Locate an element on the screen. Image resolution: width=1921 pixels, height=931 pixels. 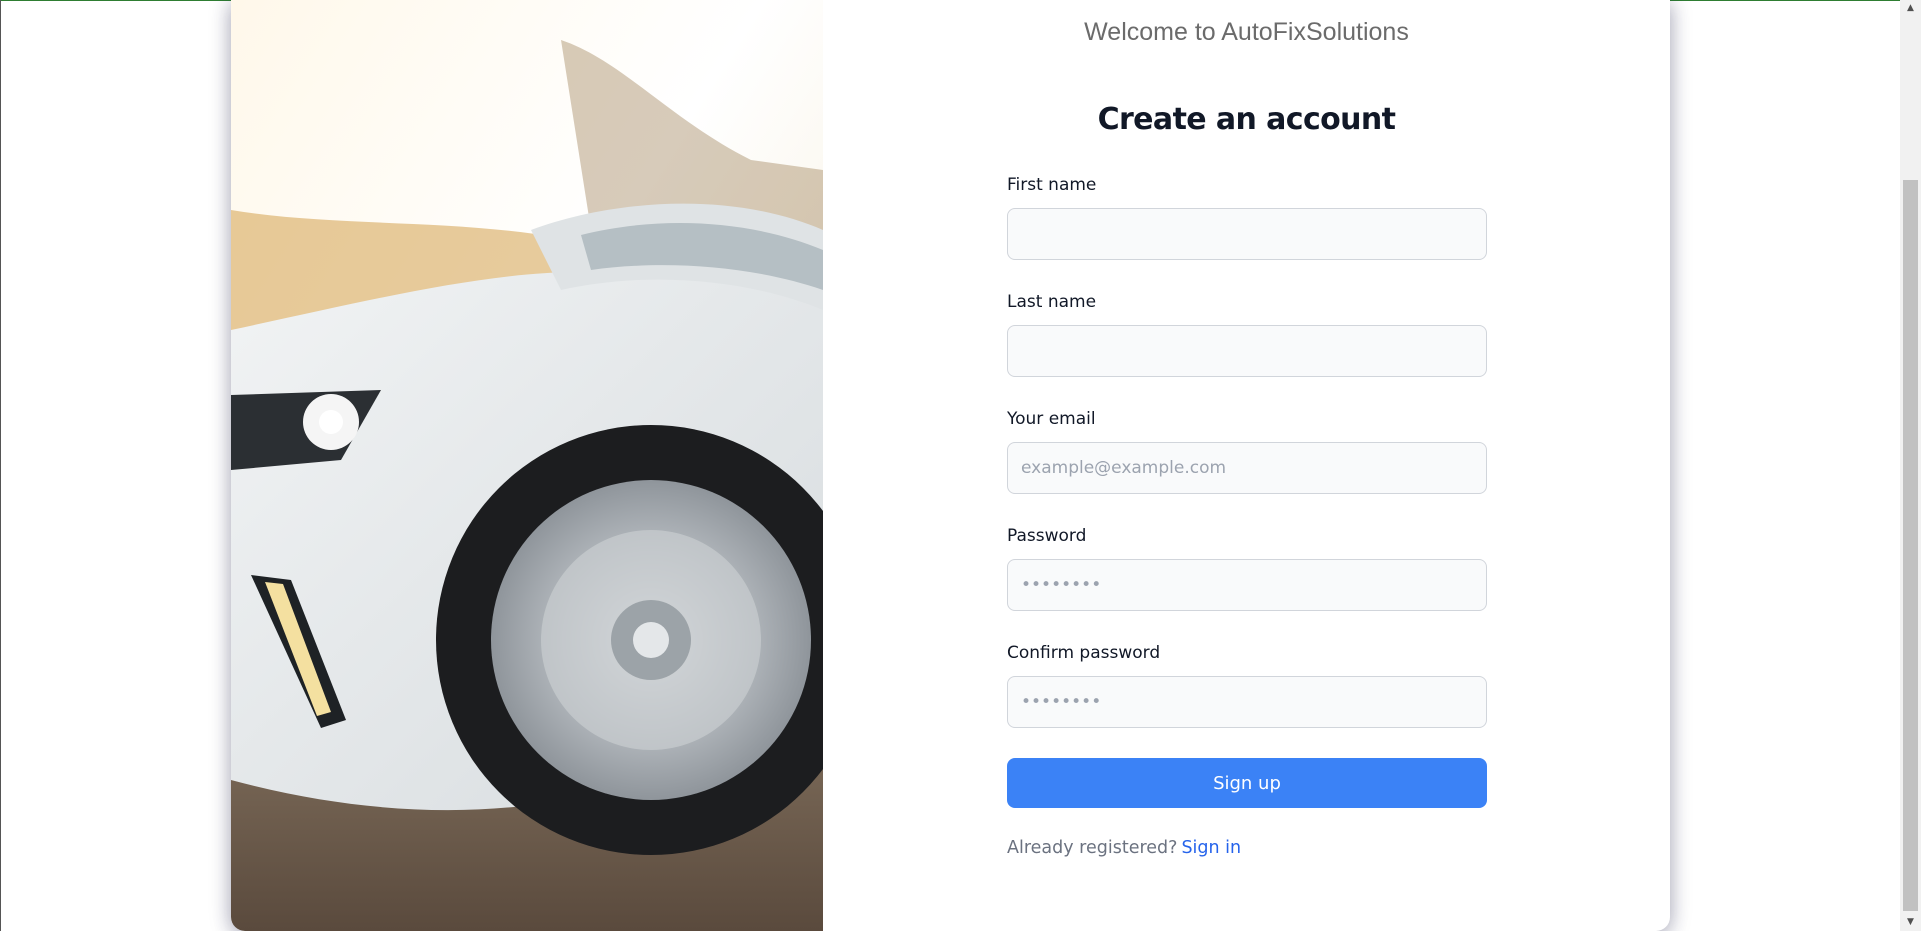
arrow-down-icon: ▼ is located at coordinates (1910, 922).